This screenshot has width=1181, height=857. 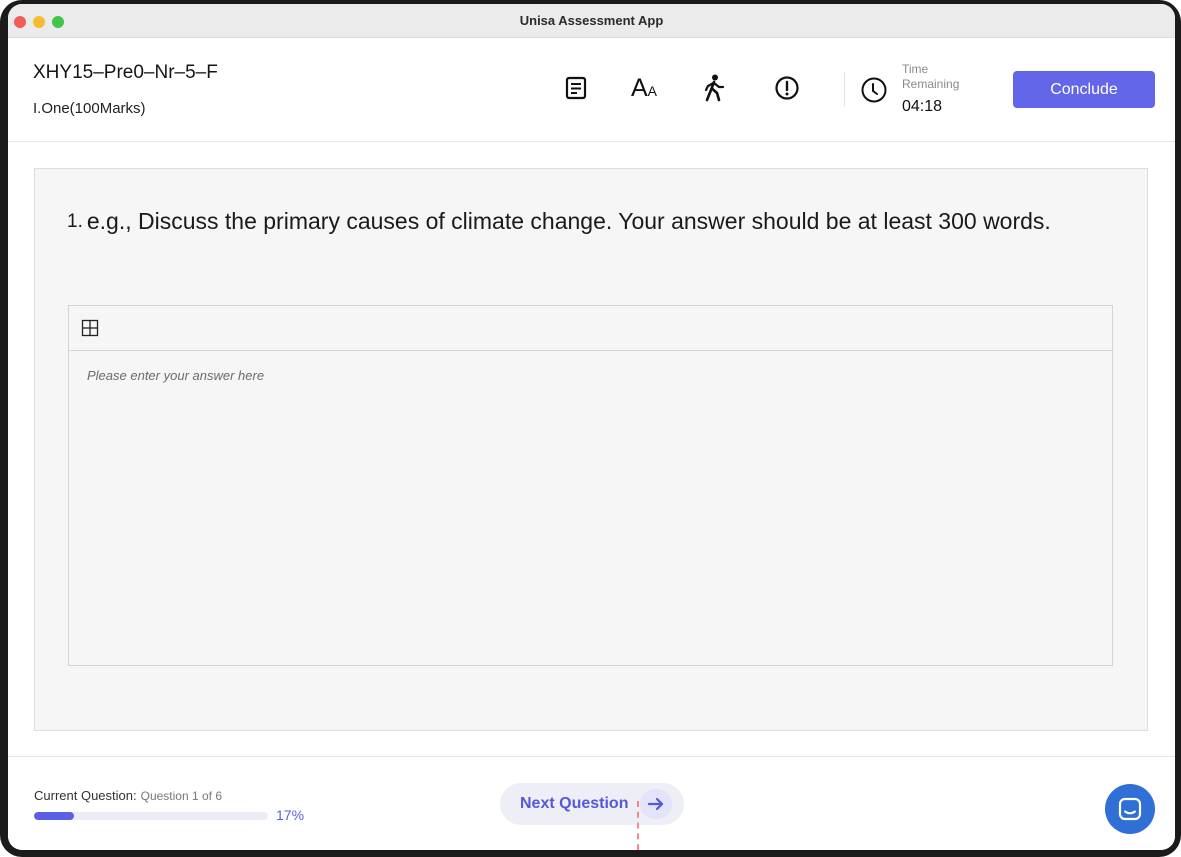 I want to click on window-controls, so click(x=39, y=22).